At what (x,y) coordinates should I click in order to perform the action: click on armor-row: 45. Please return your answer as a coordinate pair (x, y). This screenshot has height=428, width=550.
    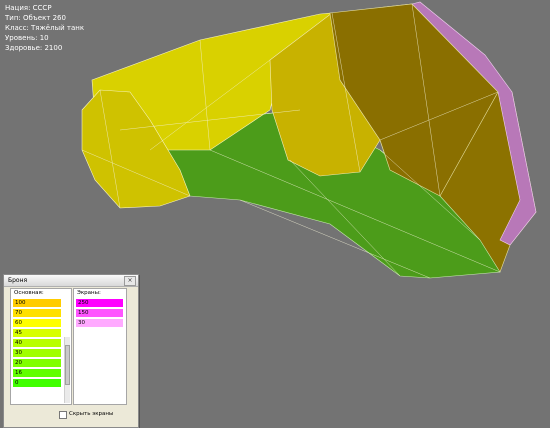
    Looking at the image, I should click on (37, 333).